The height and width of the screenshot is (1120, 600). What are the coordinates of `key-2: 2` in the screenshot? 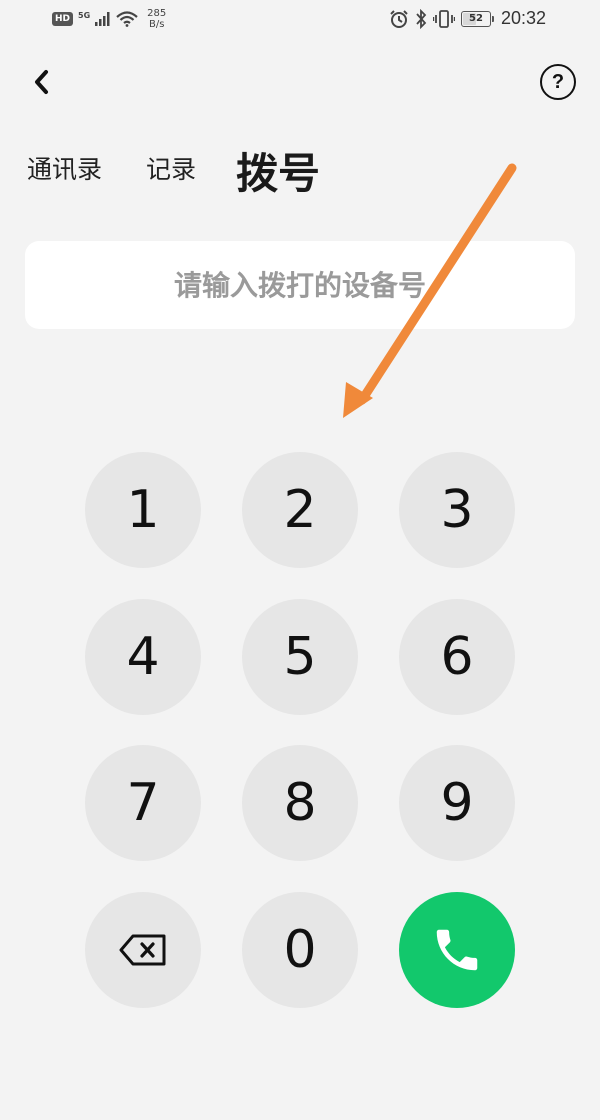 It's located at (300, 510).